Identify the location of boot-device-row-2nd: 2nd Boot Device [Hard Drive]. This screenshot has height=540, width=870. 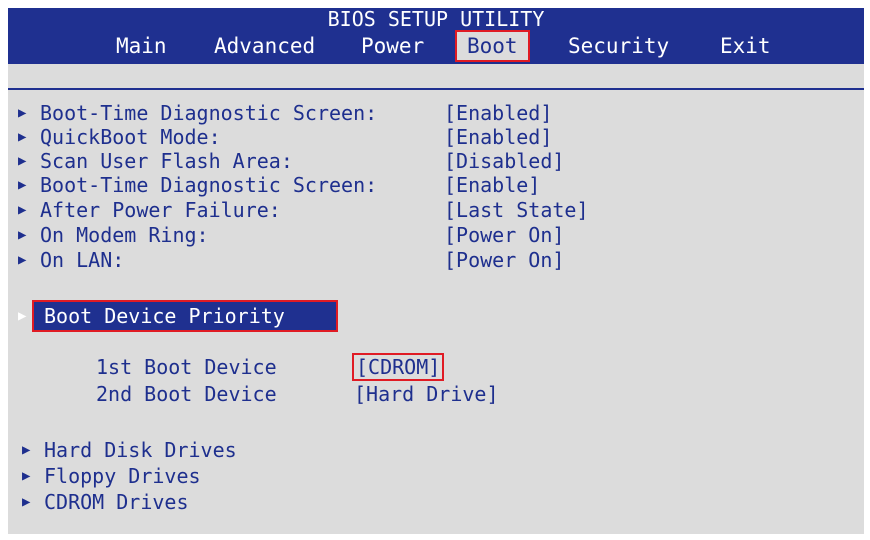
(346, 394).